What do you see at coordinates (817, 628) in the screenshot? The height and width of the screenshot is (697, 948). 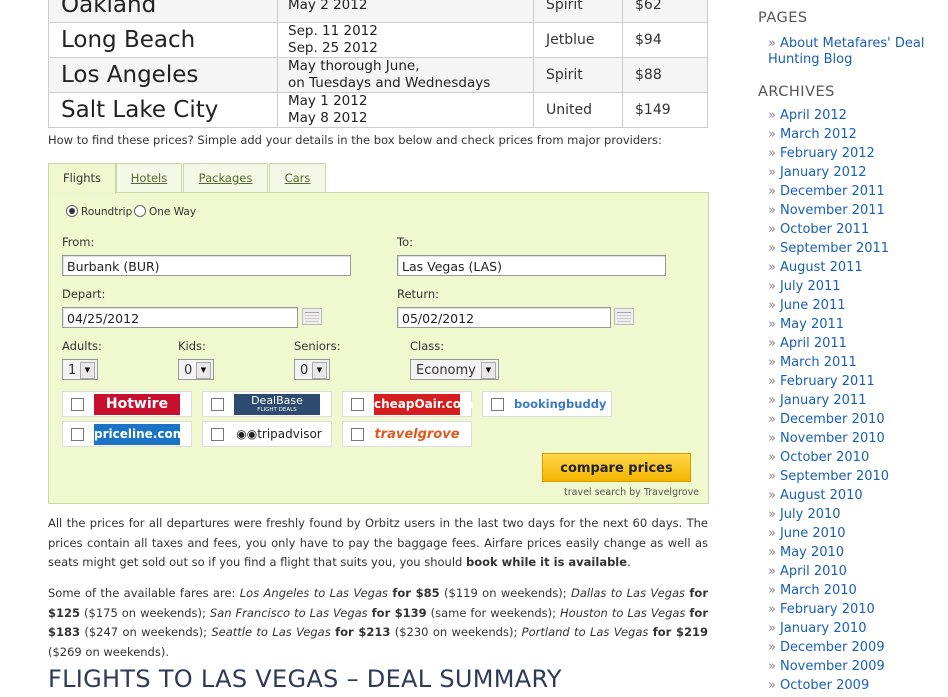 I see `archive-link: » January 2010` at bounding box center [817, 628].